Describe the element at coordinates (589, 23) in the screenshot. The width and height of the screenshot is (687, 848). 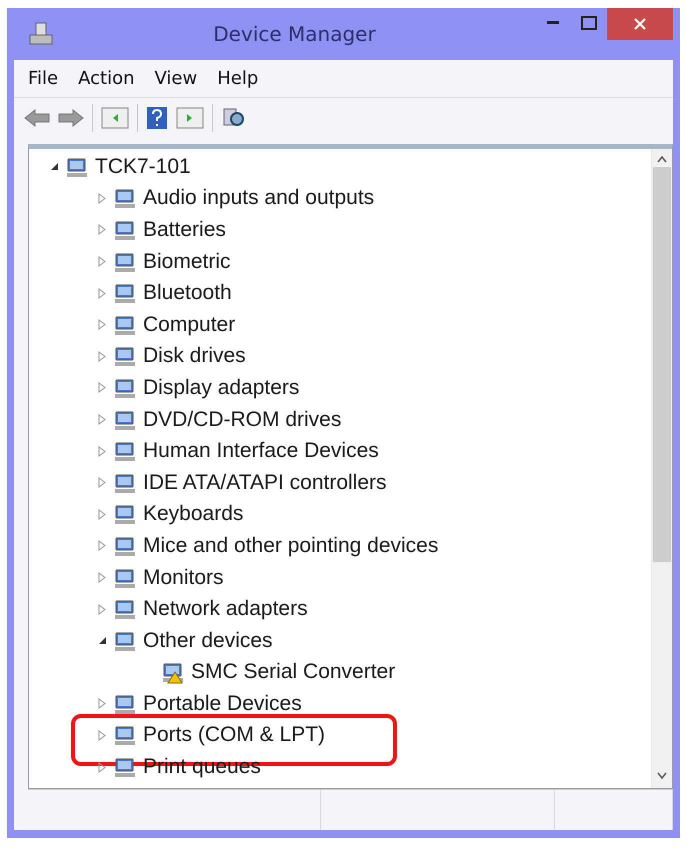
I see `maximize-icon` at that location.